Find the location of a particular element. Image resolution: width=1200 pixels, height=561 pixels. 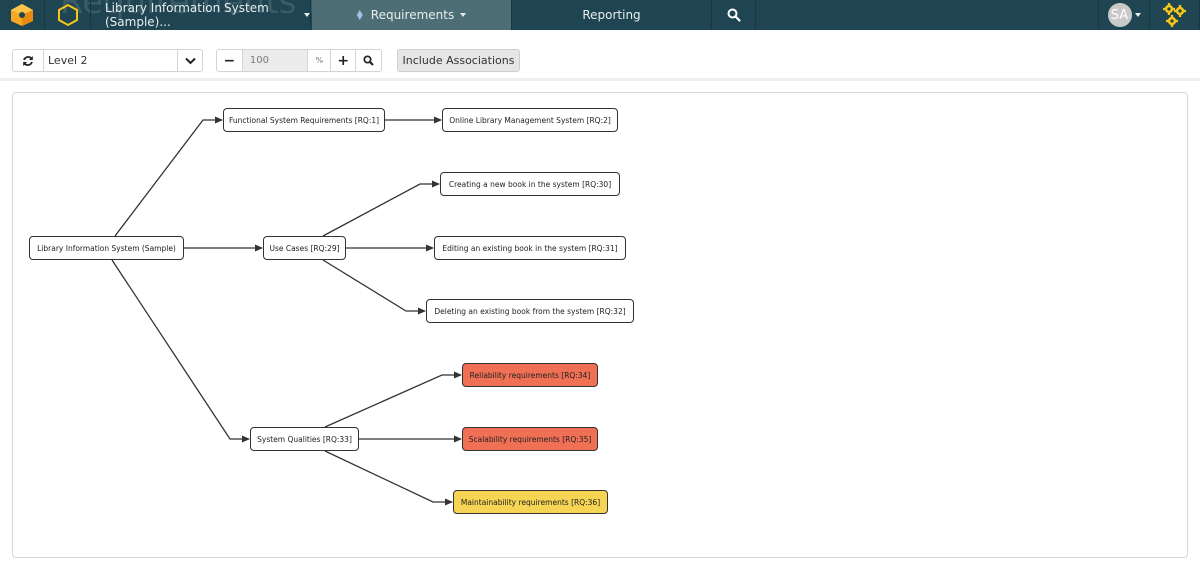

mindmap-node-rq36: Maintainability requirements [RQ:36] is located at coordinates (530, 502).